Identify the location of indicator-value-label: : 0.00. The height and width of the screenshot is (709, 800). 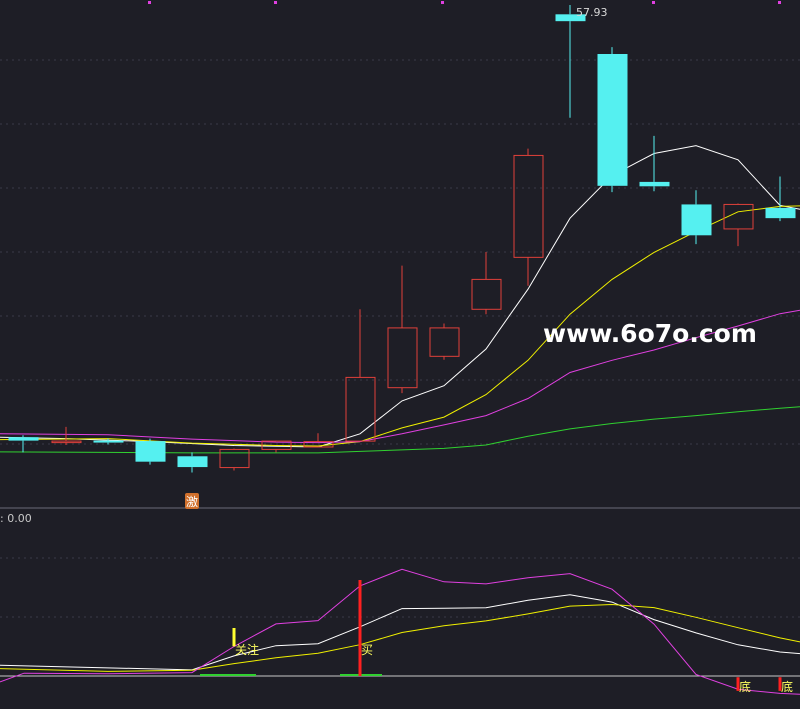
(16, 518).